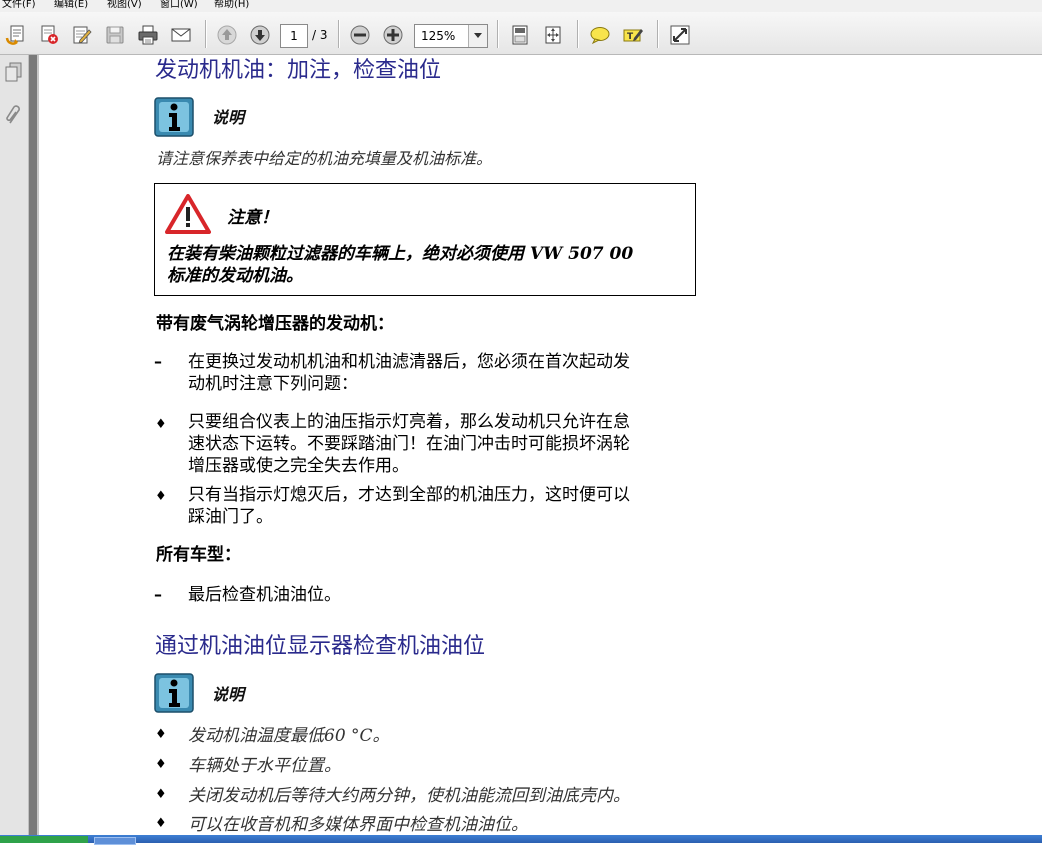  I want to click on fullscreen-button, so click(680, 35).